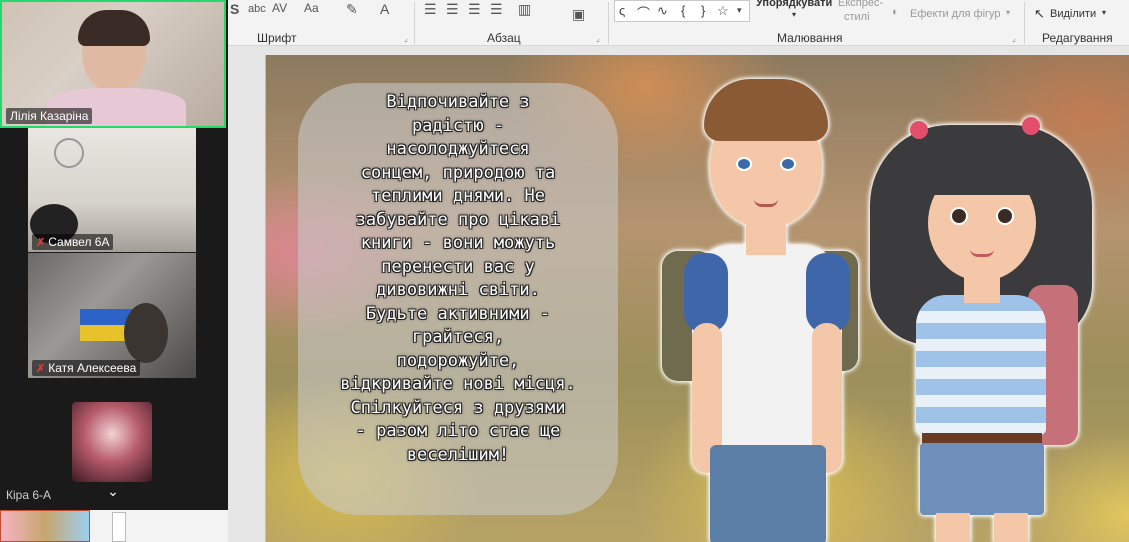 Image resolution: width=1129 pixels, height=542 pixels. I want to click on participant-name: Катя Алексеева, so click(92, 368).